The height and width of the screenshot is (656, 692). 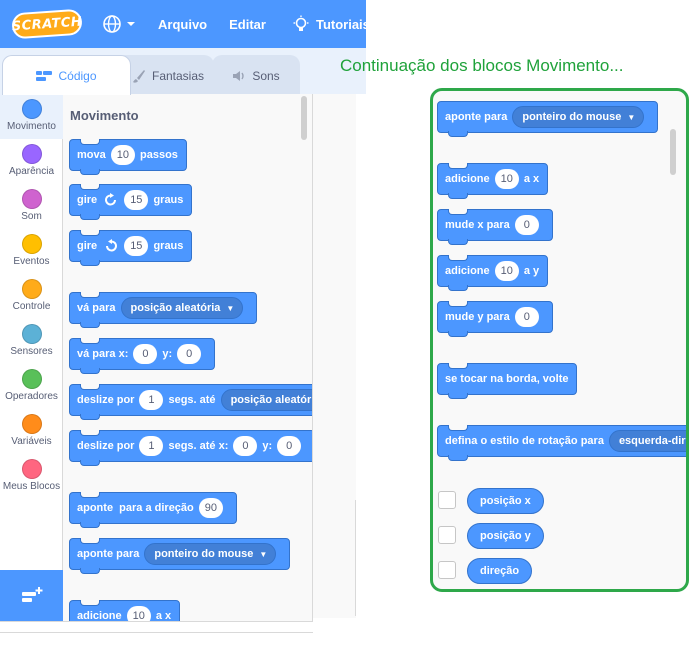 I want to click on rotate-right-icon, so click(x=111, y=199).